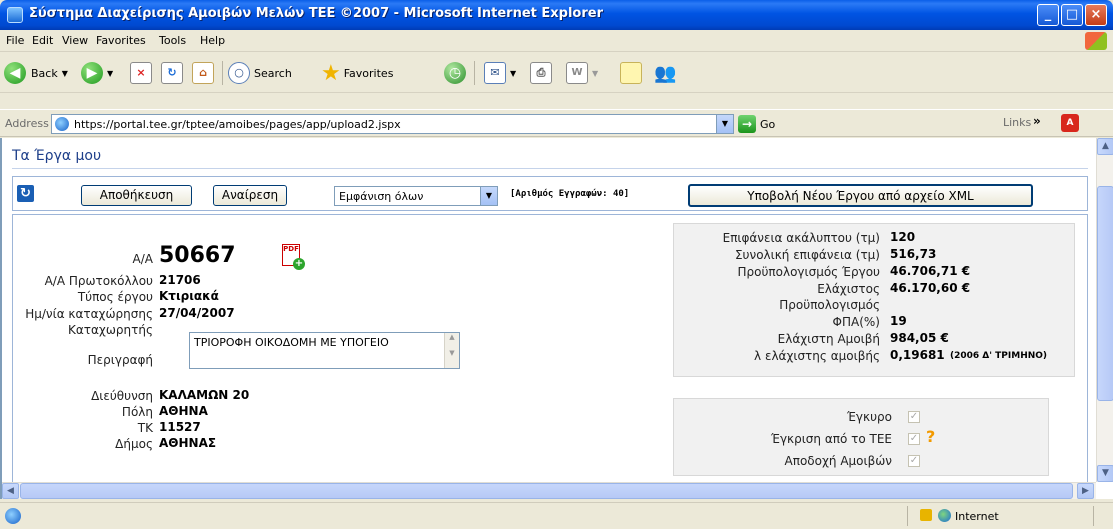  I want to click on search-button: ○ Search, so click(260, 73).